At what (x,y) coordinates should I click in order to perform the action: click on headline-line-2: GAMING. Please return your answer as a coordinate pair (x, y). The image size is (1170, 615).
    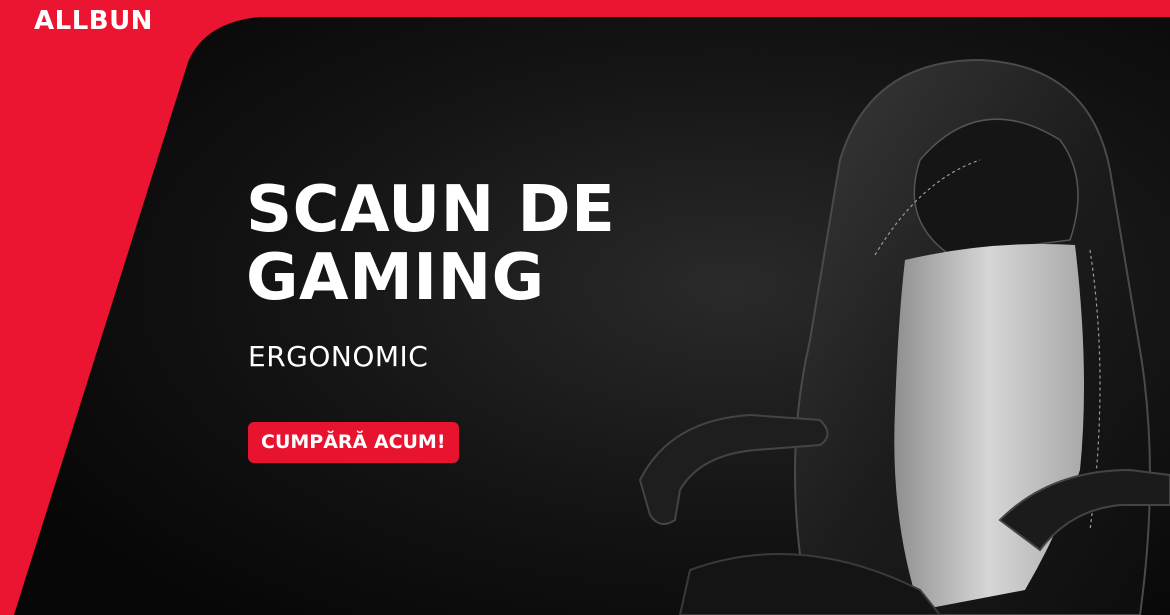
    Looking at the image, I should click on (395, 278).